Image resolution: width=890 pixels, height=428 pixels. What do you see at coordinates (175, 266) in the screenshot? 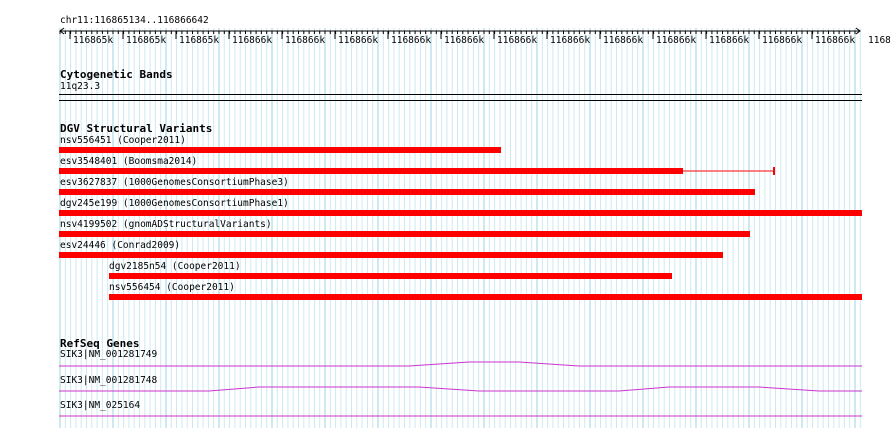
I see `variant-label: dgv2185n54 (Cooper2011)` at bounding box center [175, 266].